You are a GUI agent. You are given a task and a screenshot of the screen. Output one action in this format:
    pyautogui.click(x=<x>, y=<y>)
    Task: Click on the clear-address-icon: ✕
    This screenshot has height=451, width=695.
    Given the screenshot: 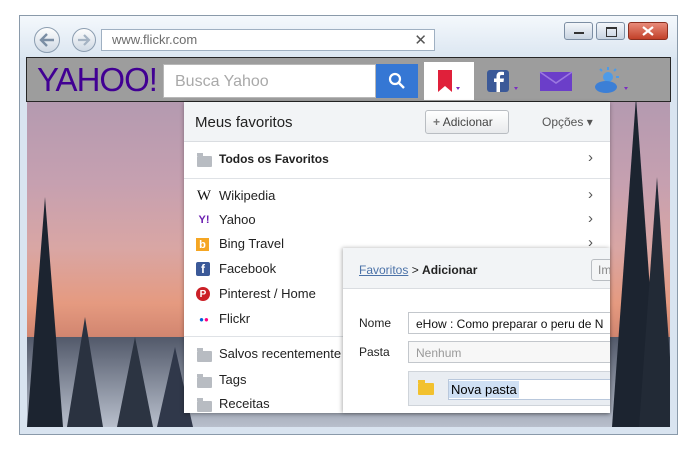 What is the action you would take?
    pyautogui.click(x=420, y=40)
    